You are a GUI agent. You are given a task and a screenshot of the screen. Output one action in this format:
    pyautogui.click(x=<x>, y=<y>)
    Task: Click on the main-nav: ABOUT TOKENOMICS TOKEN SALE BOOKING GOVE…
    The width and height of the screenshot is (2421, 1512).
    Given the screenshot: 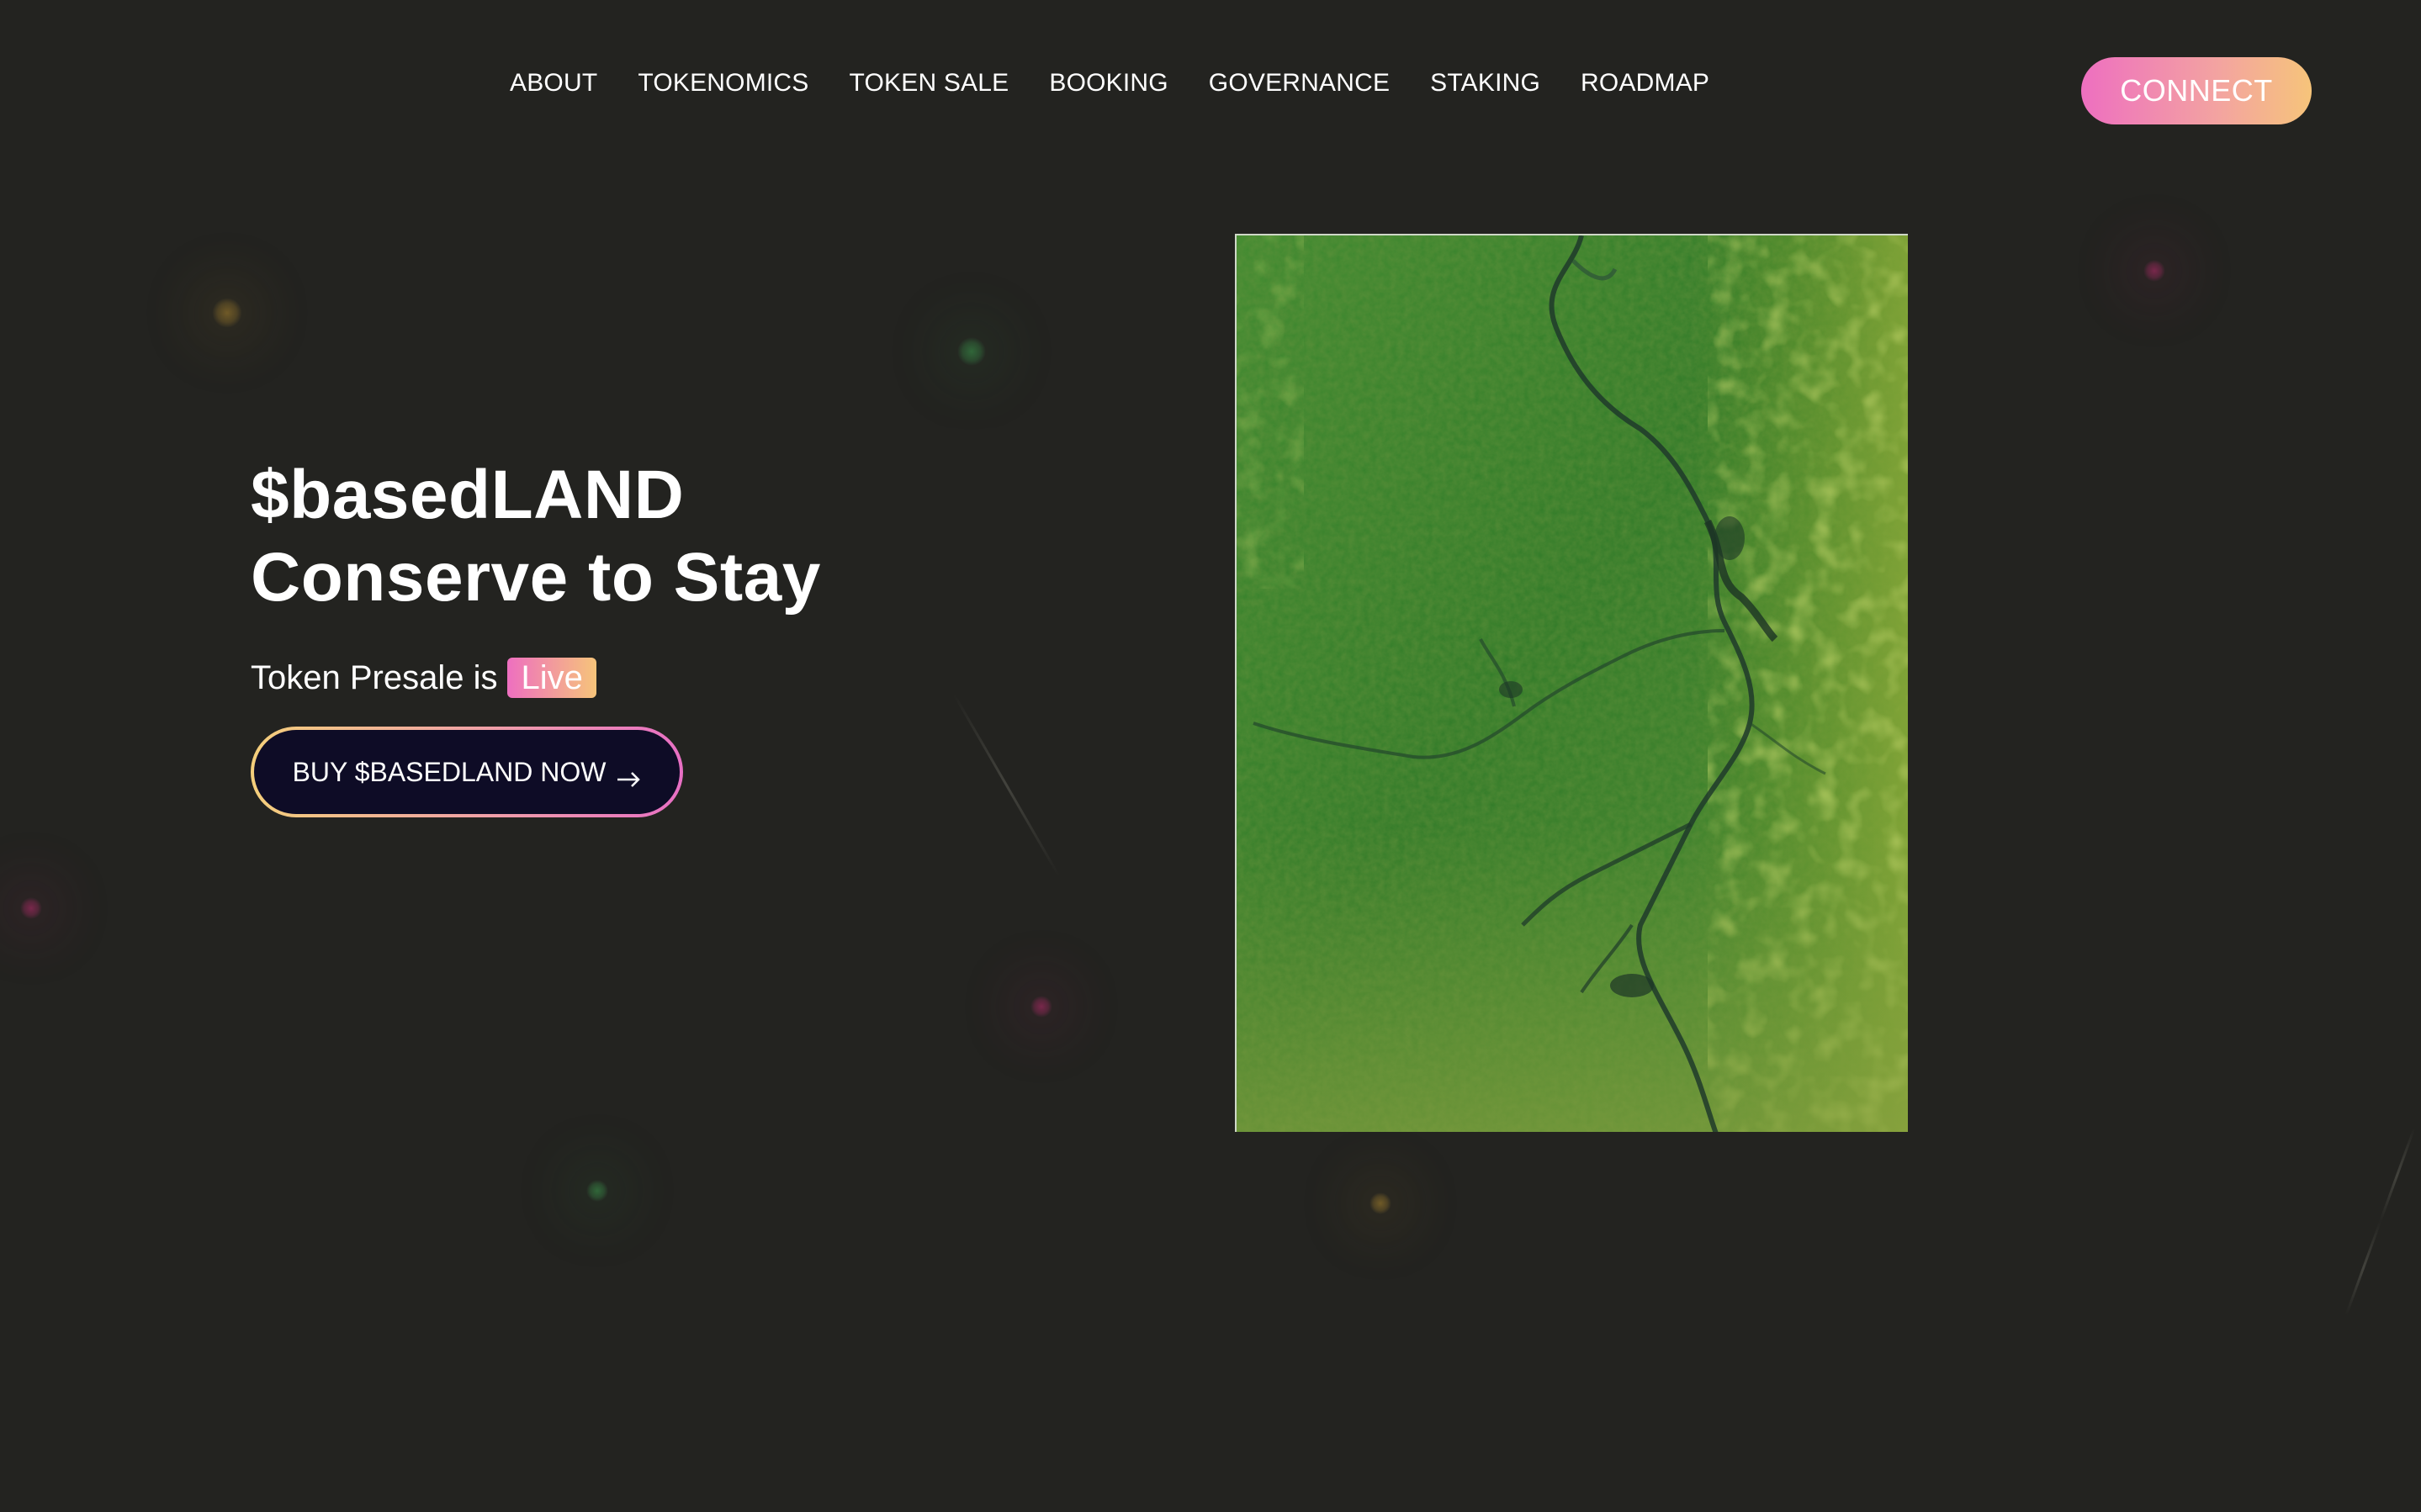 What is the action you would take?
    pyautogui.click(x=1130, y=83)
    